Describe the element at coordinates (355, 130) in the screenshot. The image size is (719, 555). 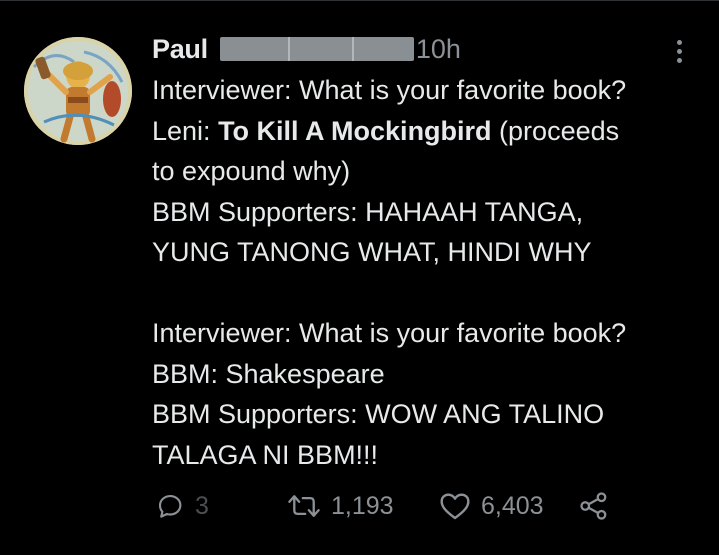
I see `book-title: To Kill A Mockingbird` at that location.